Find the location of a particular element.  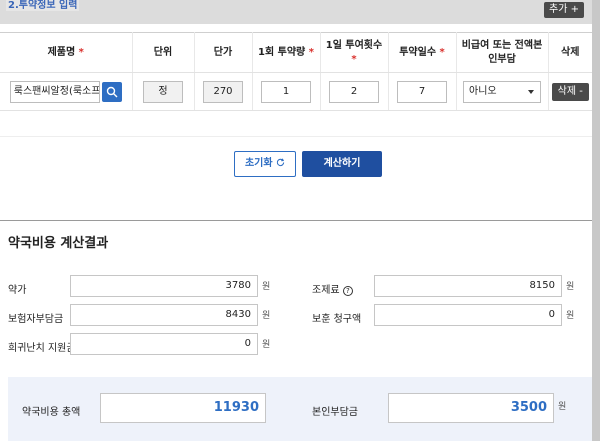

table-row: 룩스팬씨알정(룩소프로 정 270 1 2 7 아니오 삭제 - is located at coordinates (296, 91).